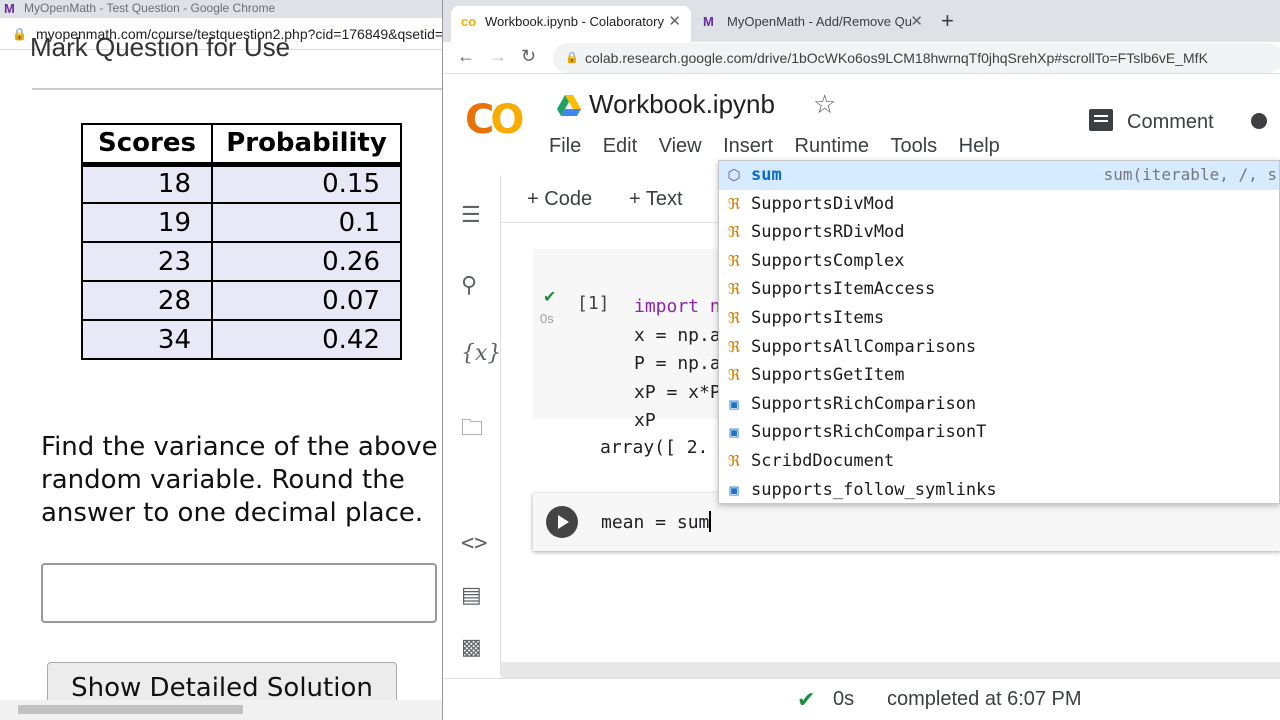  What do you see at coordinates (999, 232) in the screenshot?
I see `autocomplete-item: ℜ SupportsRDivMod` at bounding box center [999, 232].